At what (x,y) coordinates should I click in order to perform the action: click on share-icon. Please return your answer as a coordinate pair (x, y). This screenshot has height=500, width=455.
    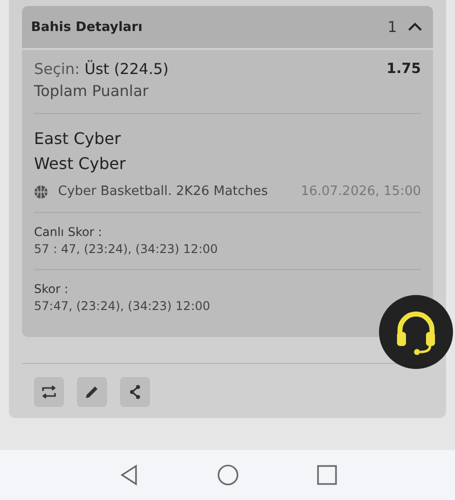
    Looking at the image, I should click on (135, 392).